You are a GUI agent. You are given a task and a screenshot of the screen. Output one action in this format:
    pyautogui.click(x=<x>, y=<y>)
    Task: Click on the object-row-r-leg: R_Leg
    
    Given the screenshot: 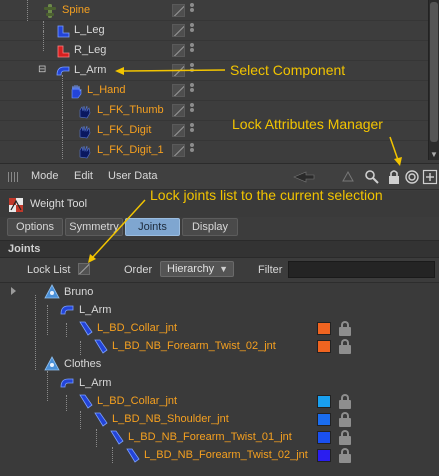 What is the action you would take?
    pyautogui.click(x=214, y=46)
    